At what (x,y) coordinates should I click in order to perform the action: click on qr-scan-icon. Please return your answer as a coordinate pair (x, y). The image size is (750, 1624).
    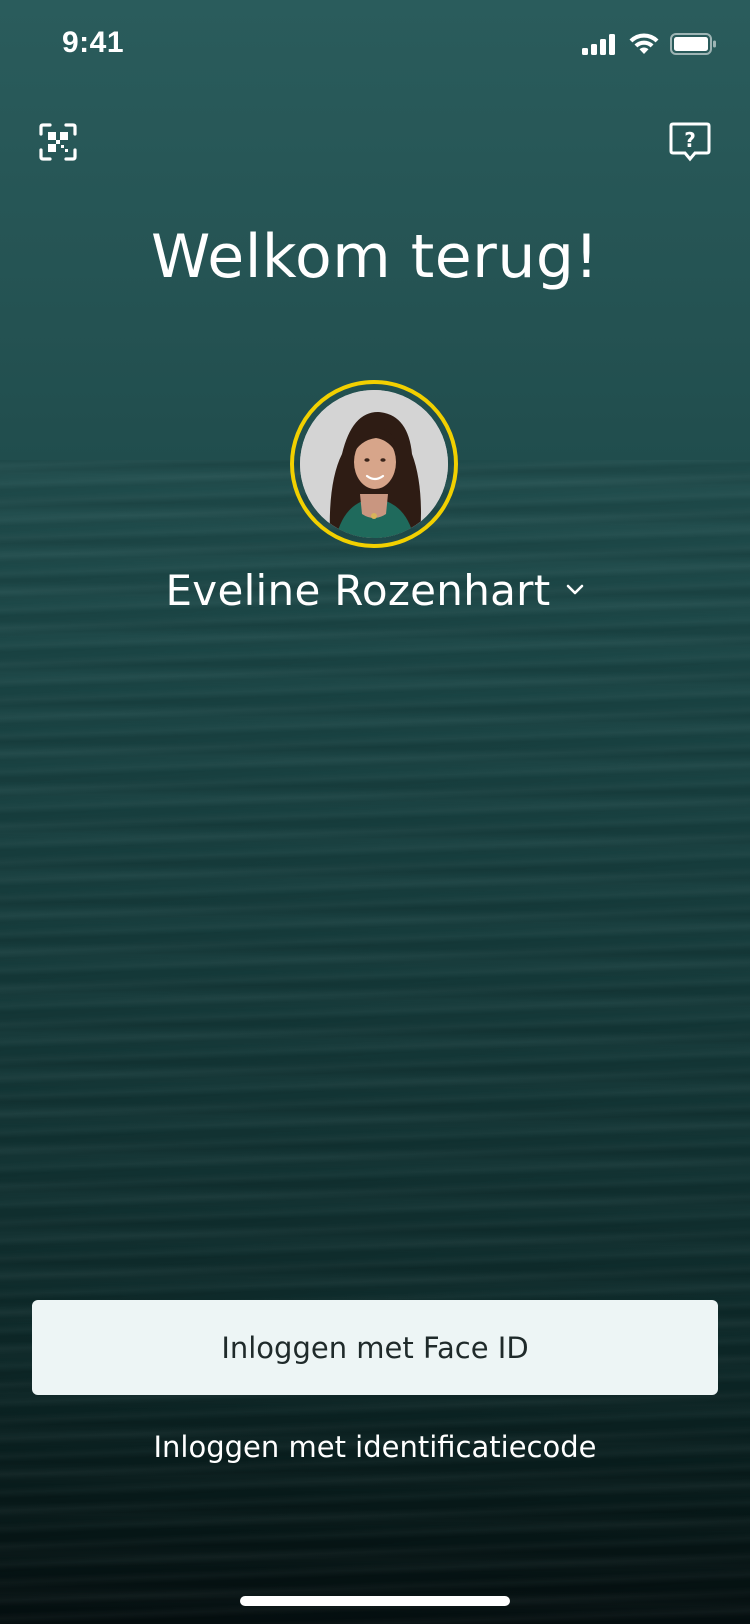
    Looking at the image, I should click on (58, 144).